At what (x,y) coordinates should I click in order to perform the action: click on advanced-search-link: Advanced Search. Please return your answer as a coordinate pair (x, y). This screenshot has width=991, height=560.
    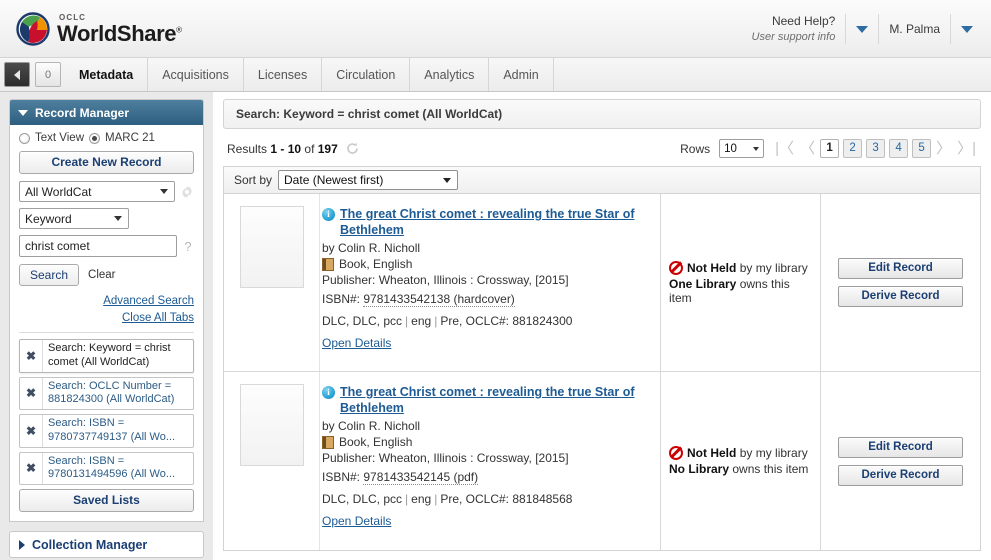
    Looking at the image, I should click on (148, 301).